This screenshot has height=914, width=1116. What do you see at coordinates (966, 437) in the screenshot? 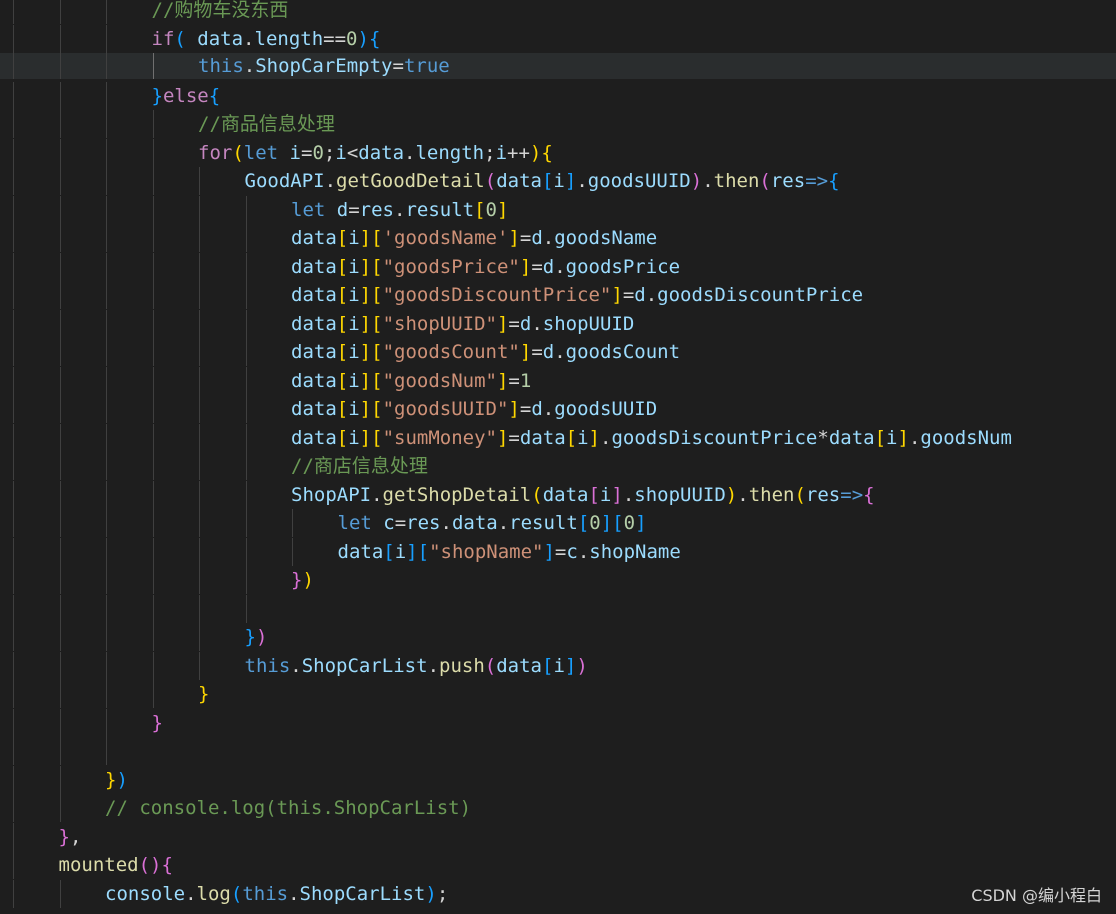
I see `code-token: goodsNum` at bounding box center [966, 437].